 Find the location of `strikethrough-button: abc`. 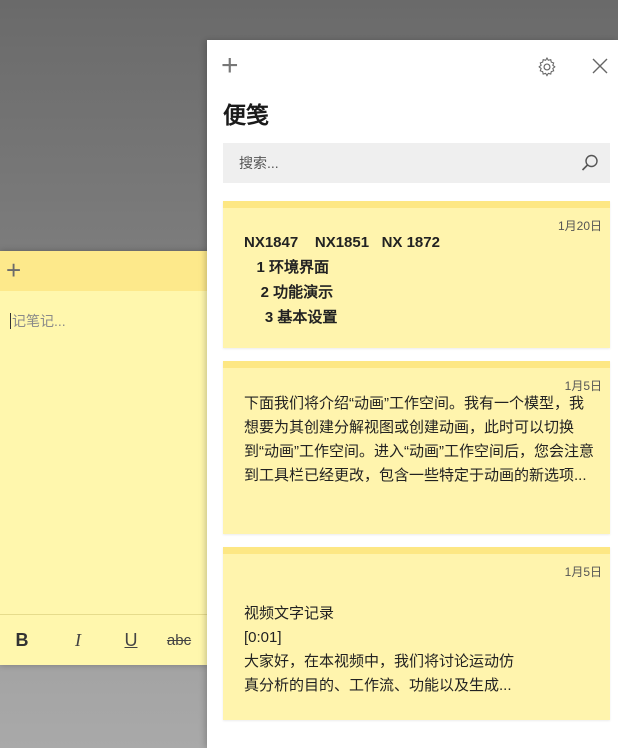

strikethrough-button: abc is located at coordinates (179, 640).